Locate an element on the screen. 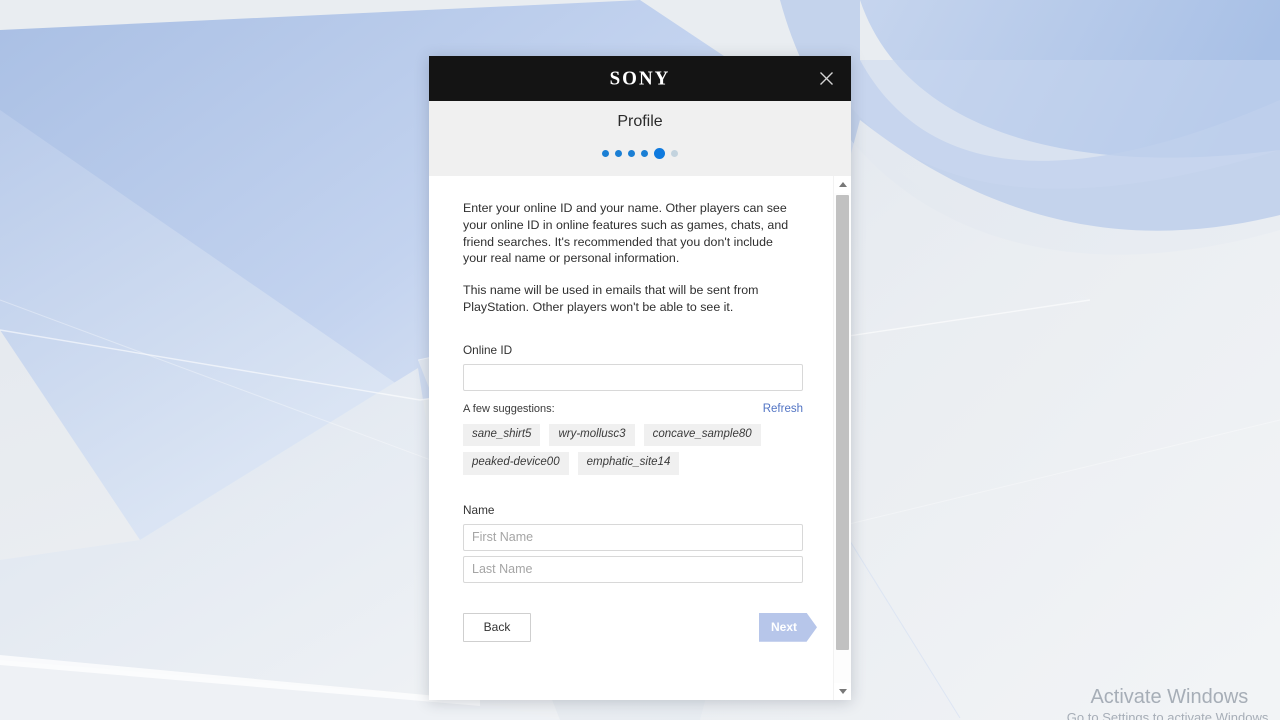 Image resolution: width=1280 pixels, height=720 pixels. suggestion-chip: concave_sample80 is located at coordinates (702, 435).